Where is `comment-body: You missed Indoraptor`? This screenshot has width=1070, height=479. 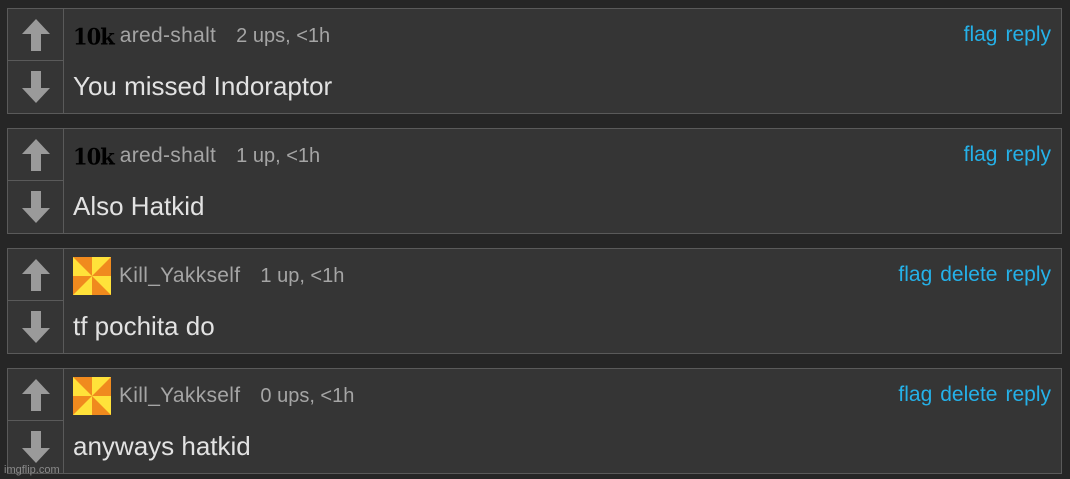 comment-body: You missed Indoraptor is located at coordinates (203, 86).